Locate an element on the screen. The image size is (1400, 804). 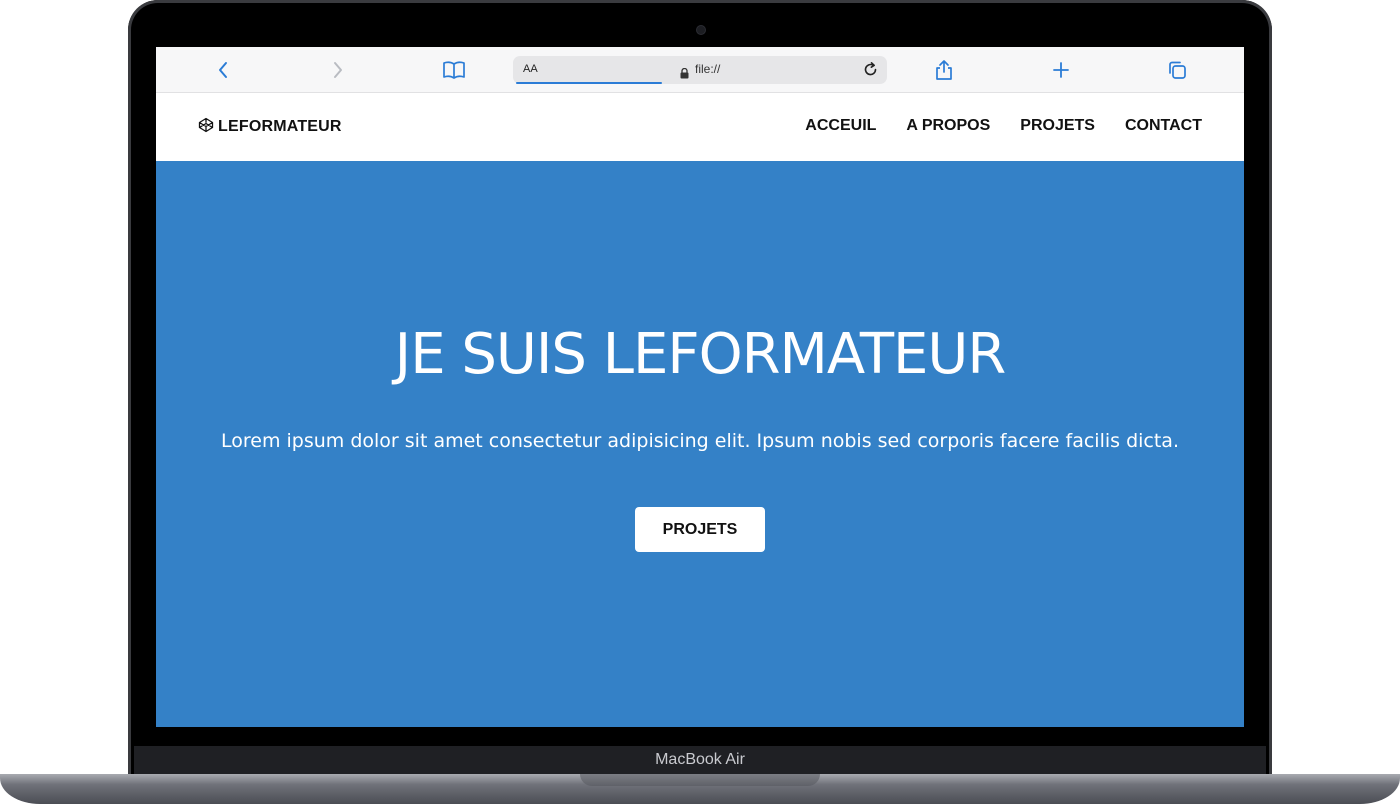
nav-link-acceuil: ACCEUIL is located at coordinates (840, 126).